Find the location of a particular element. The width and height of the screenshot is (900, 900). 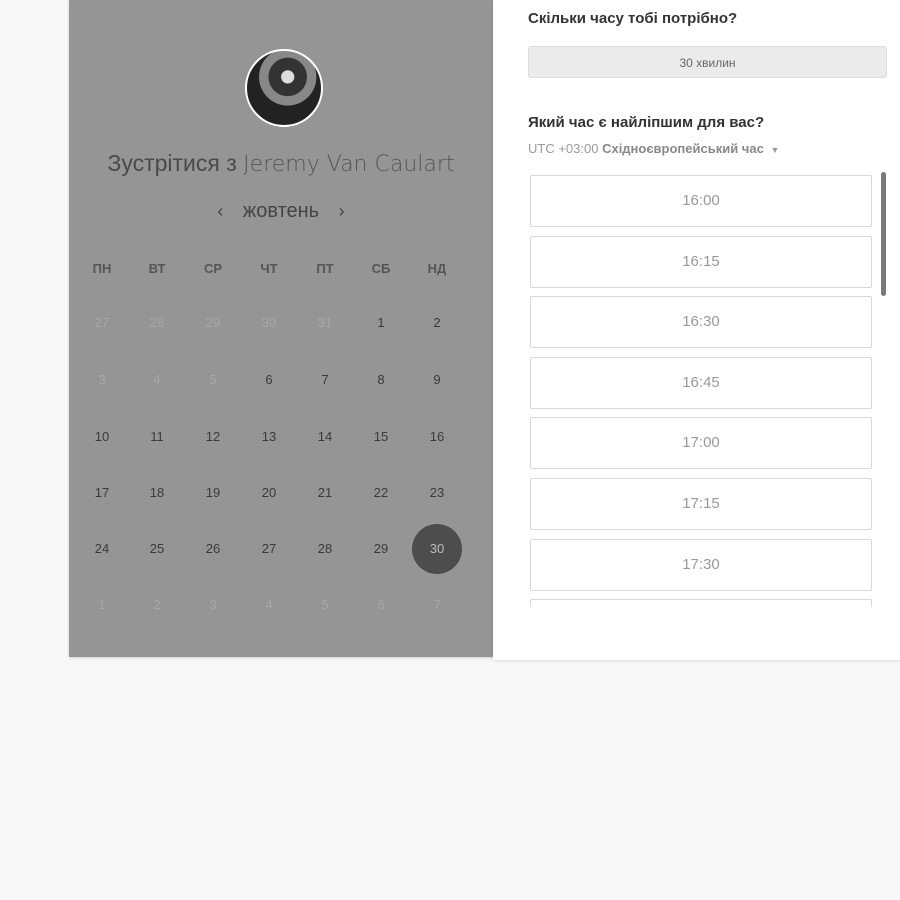

calendar-day: 12 is located at coordinates (213, 437).